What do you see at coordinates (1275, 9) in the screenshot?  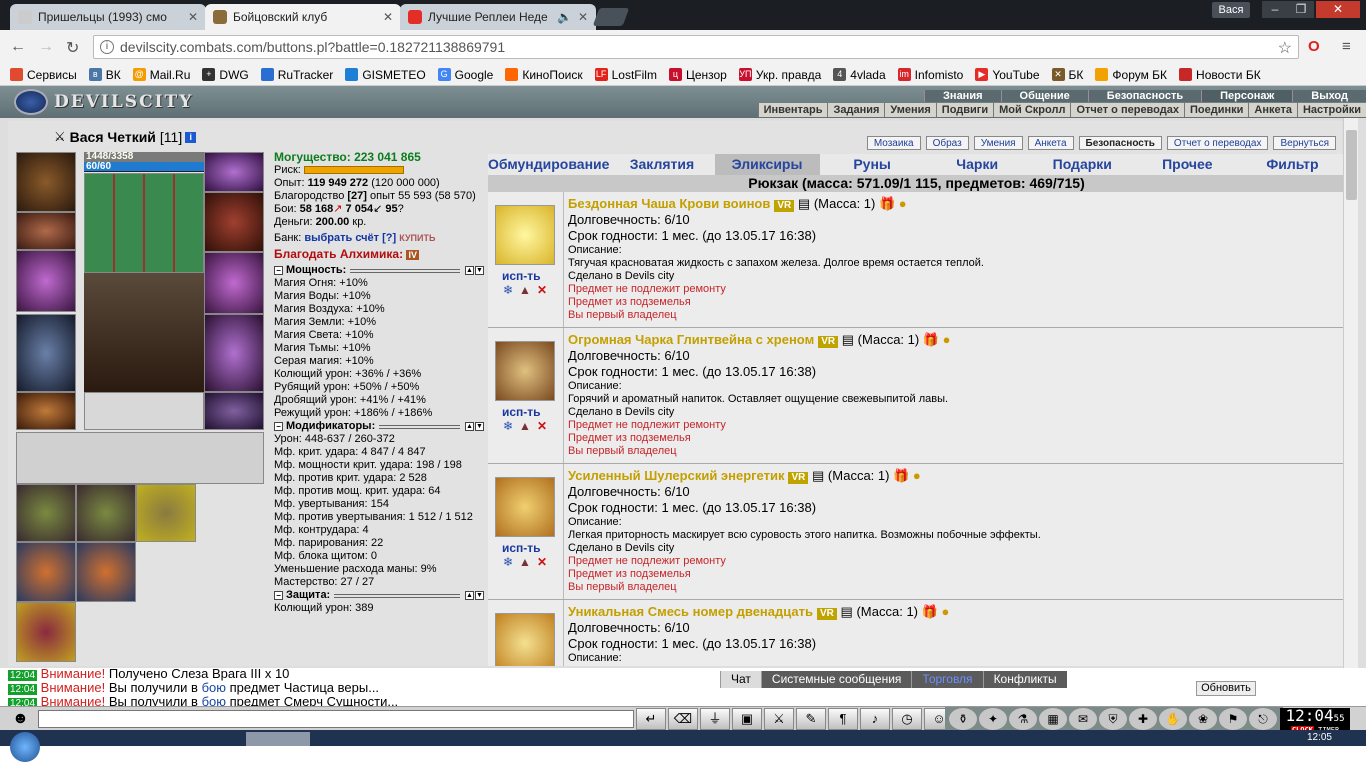 I see `minimize-button: –` at bounding box center [1275, 9].